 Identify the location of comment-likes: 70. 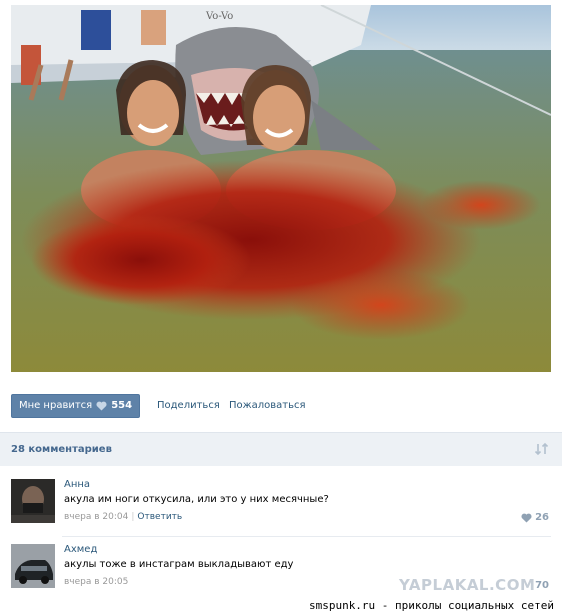
(542, 585).